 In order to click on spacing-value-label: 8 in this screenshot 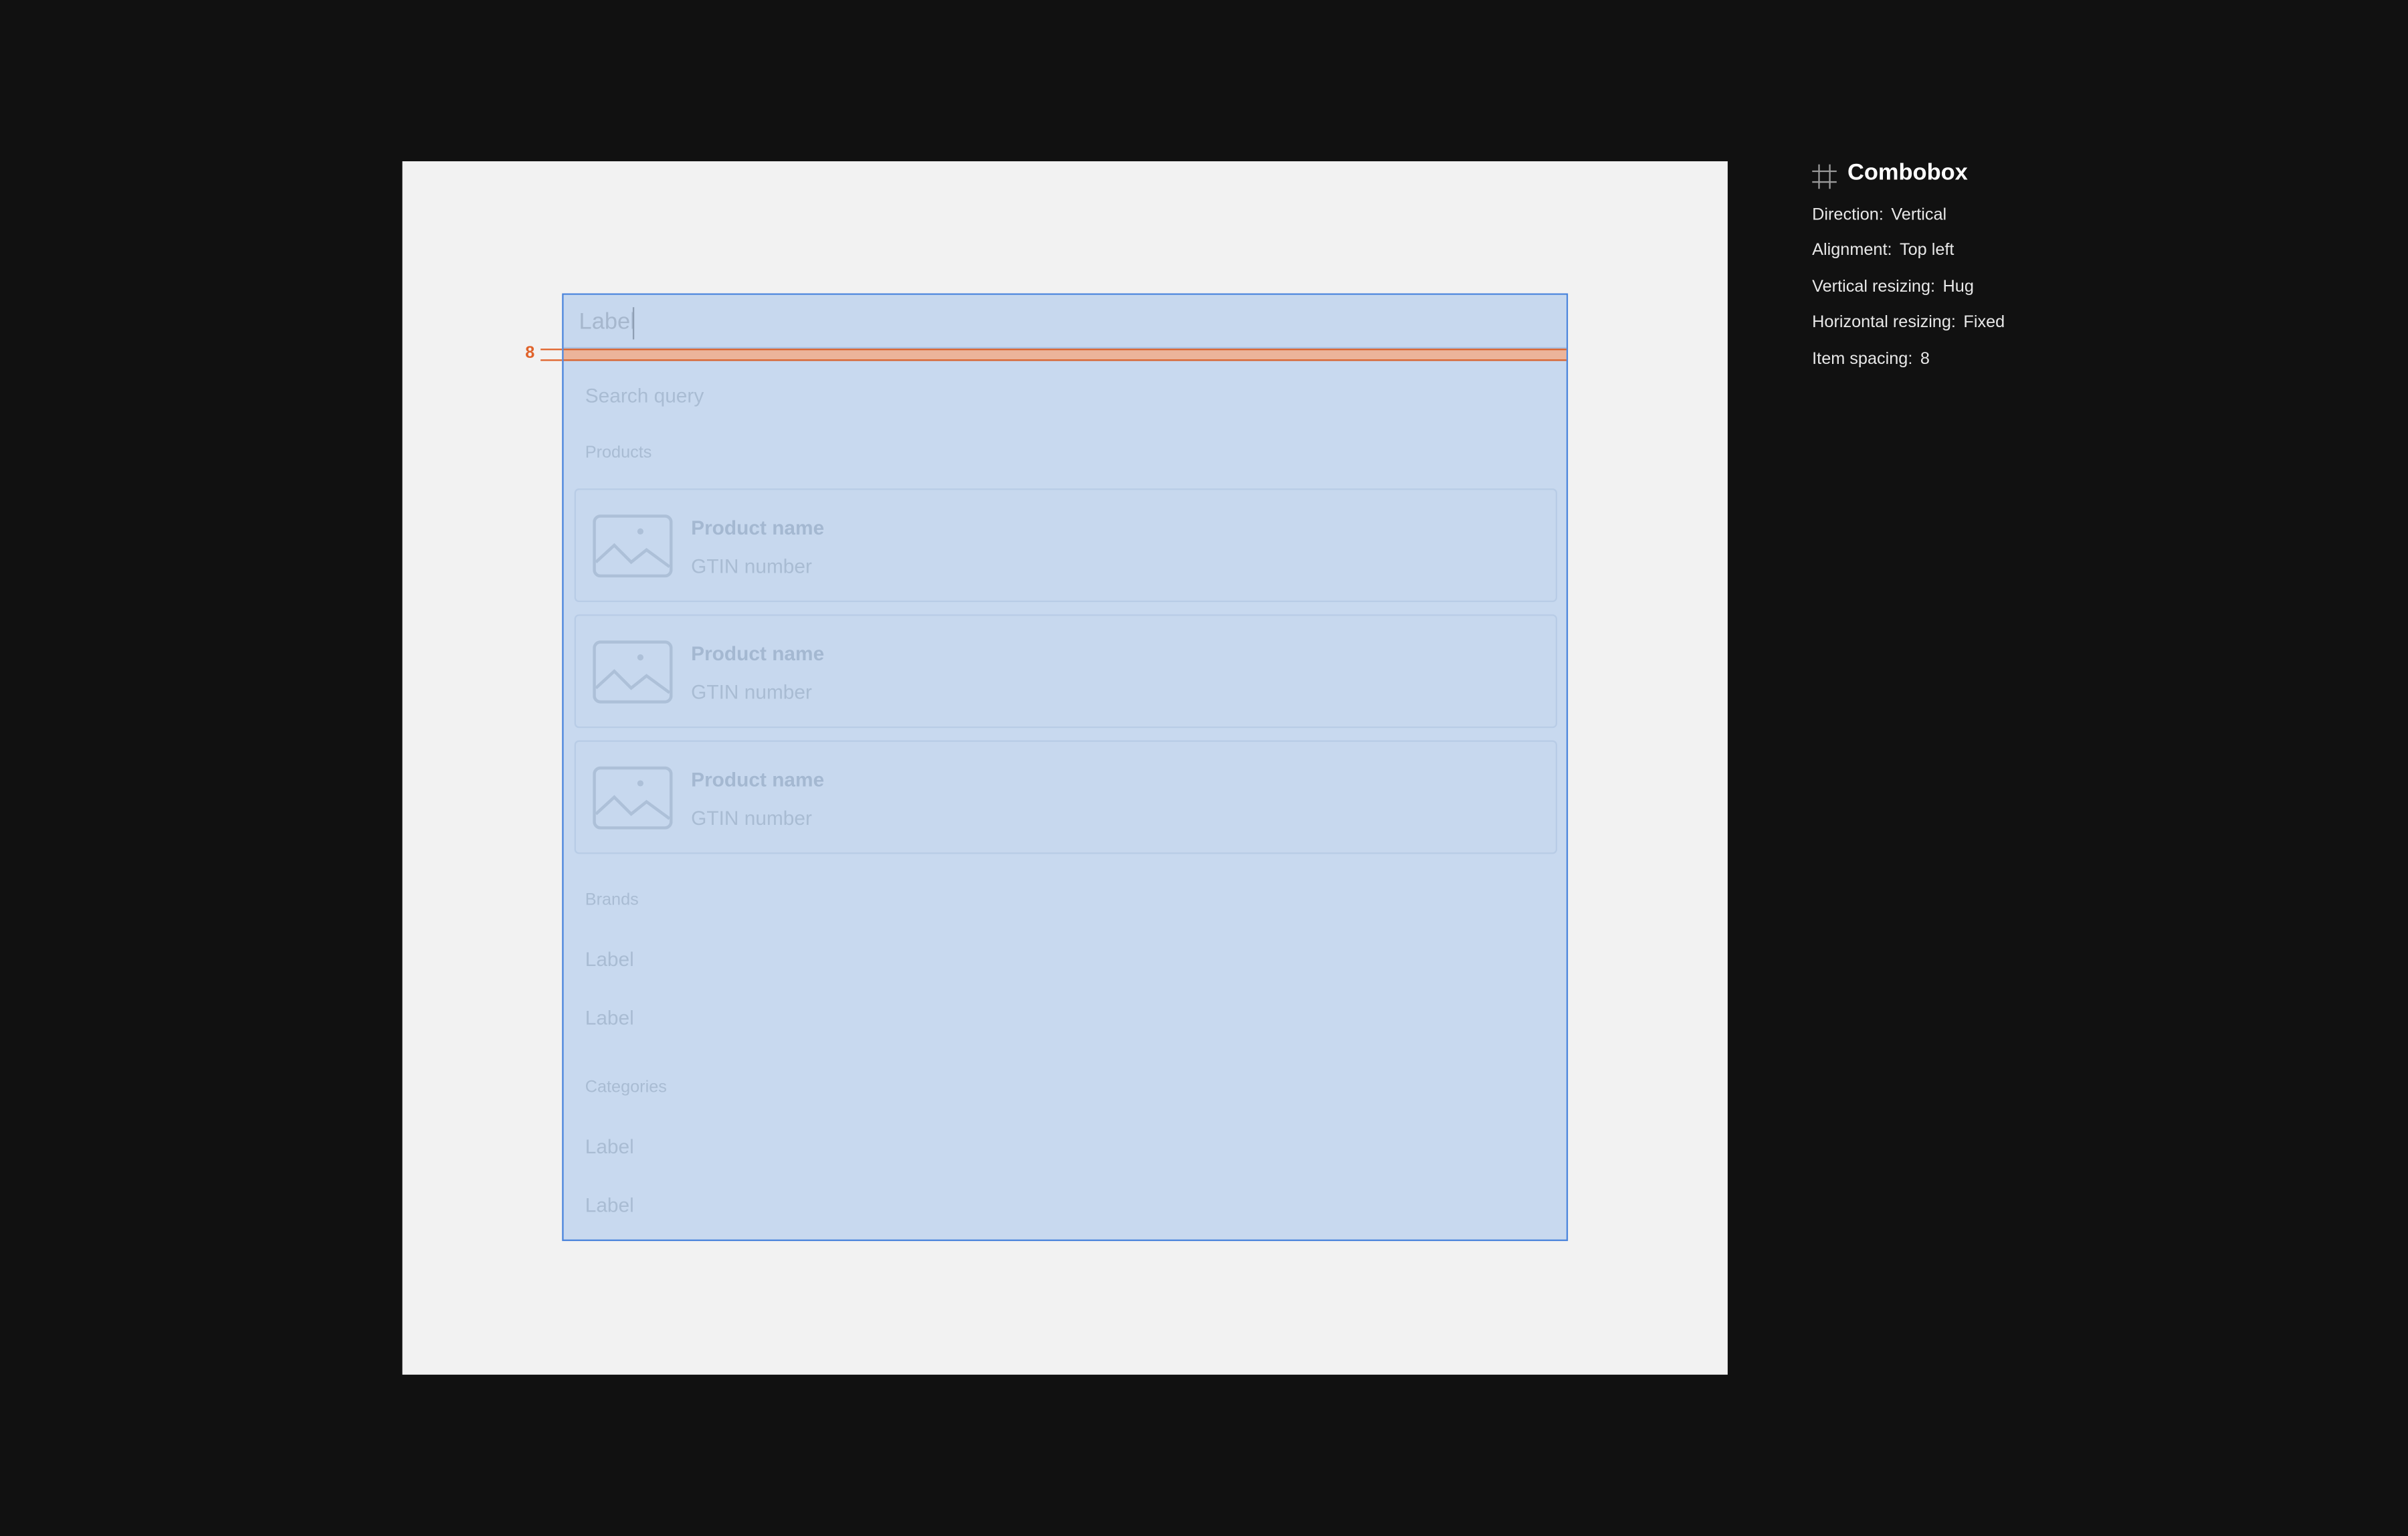, I will do `click(530, 354)`.